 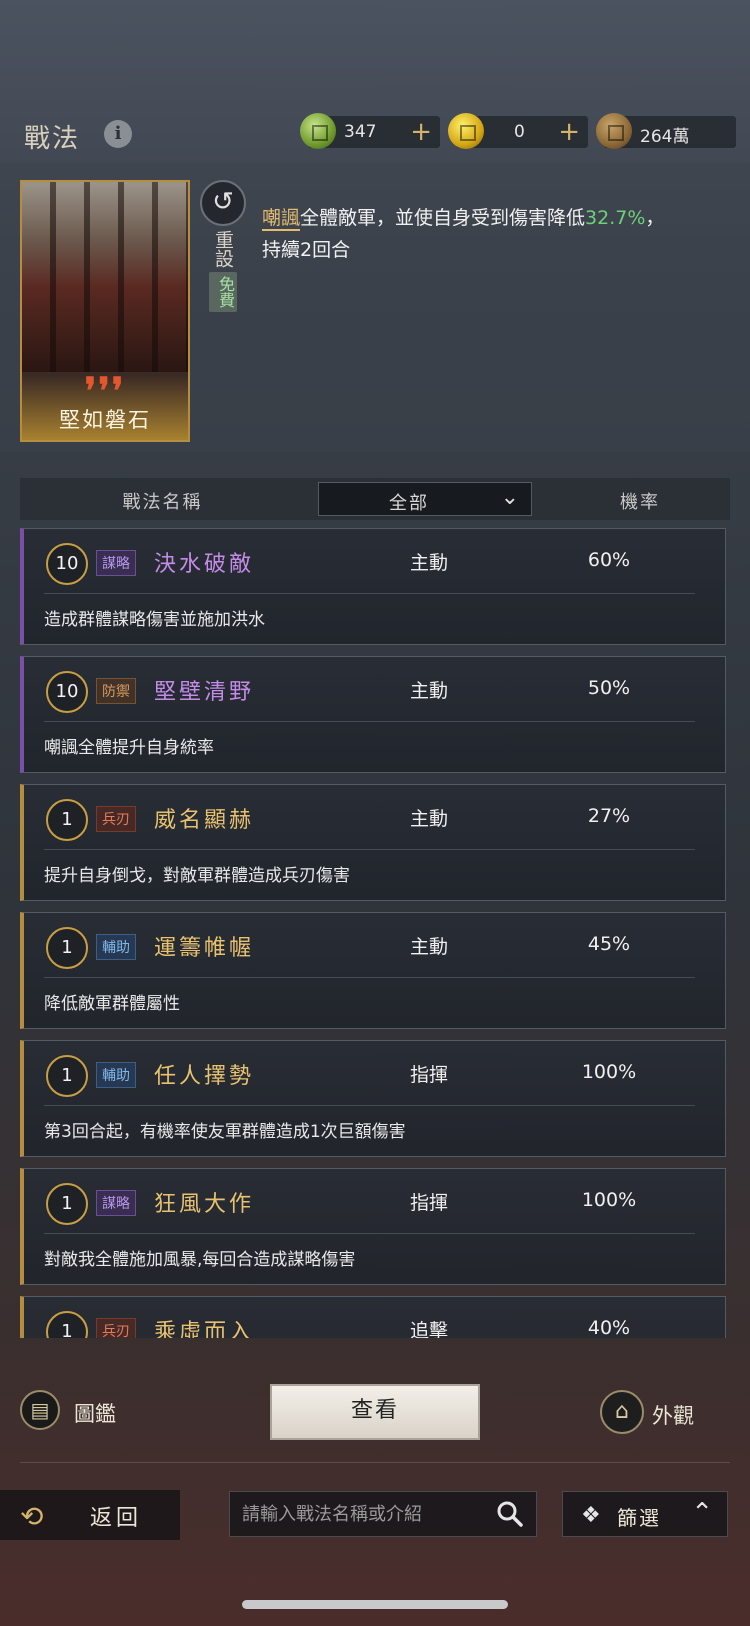 I want to click on gold-coin-icon, so click(x=466, y=131).